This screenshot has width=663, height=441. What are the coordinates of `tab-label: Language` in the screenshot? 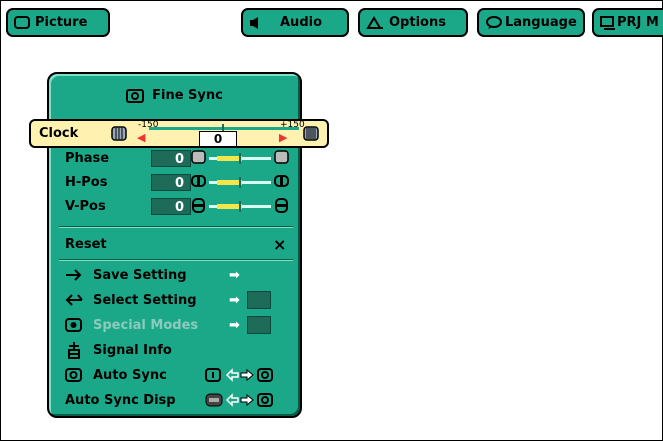 It's located at (541, 22).